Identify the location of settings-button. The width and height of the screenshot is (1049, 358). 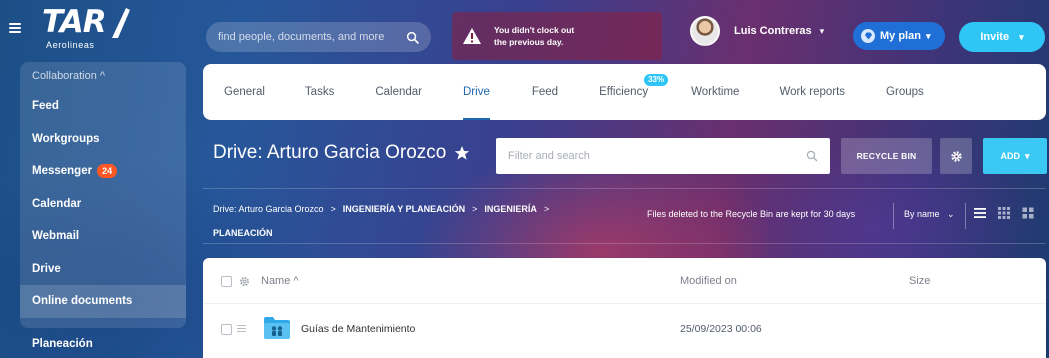
(956, 156).